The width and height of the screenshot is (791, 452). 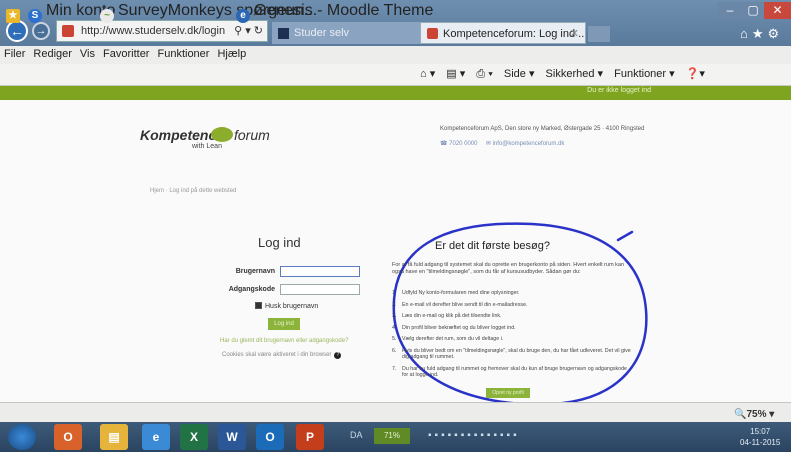 I want to click on s-icon: S, so click(x=35, y=16).